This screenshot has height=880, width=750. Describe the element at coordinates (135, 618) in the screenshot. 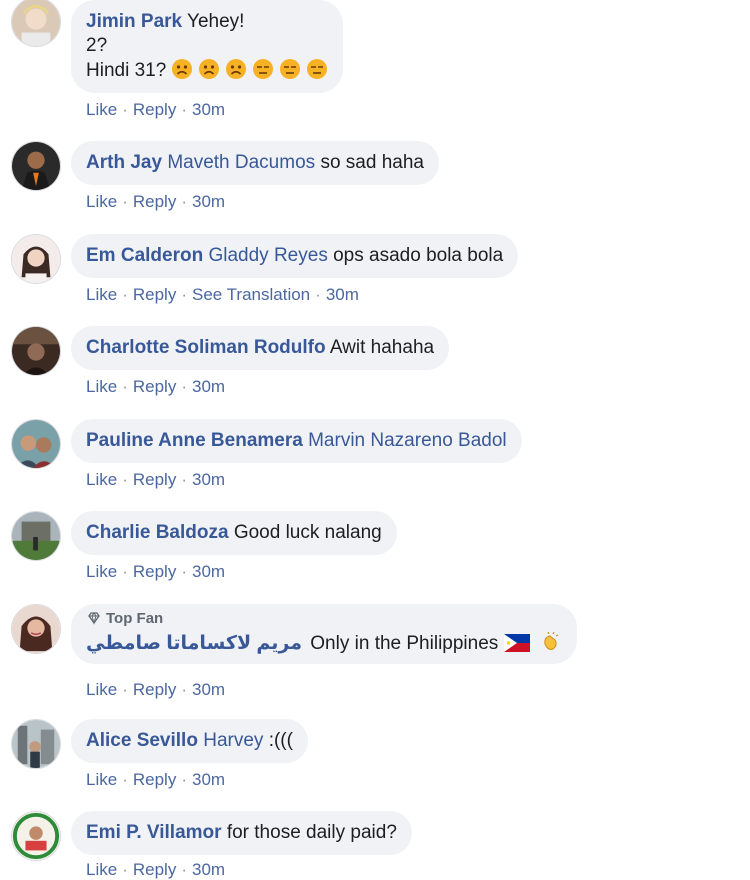

I see `badge-label: Top Fan` at that location.